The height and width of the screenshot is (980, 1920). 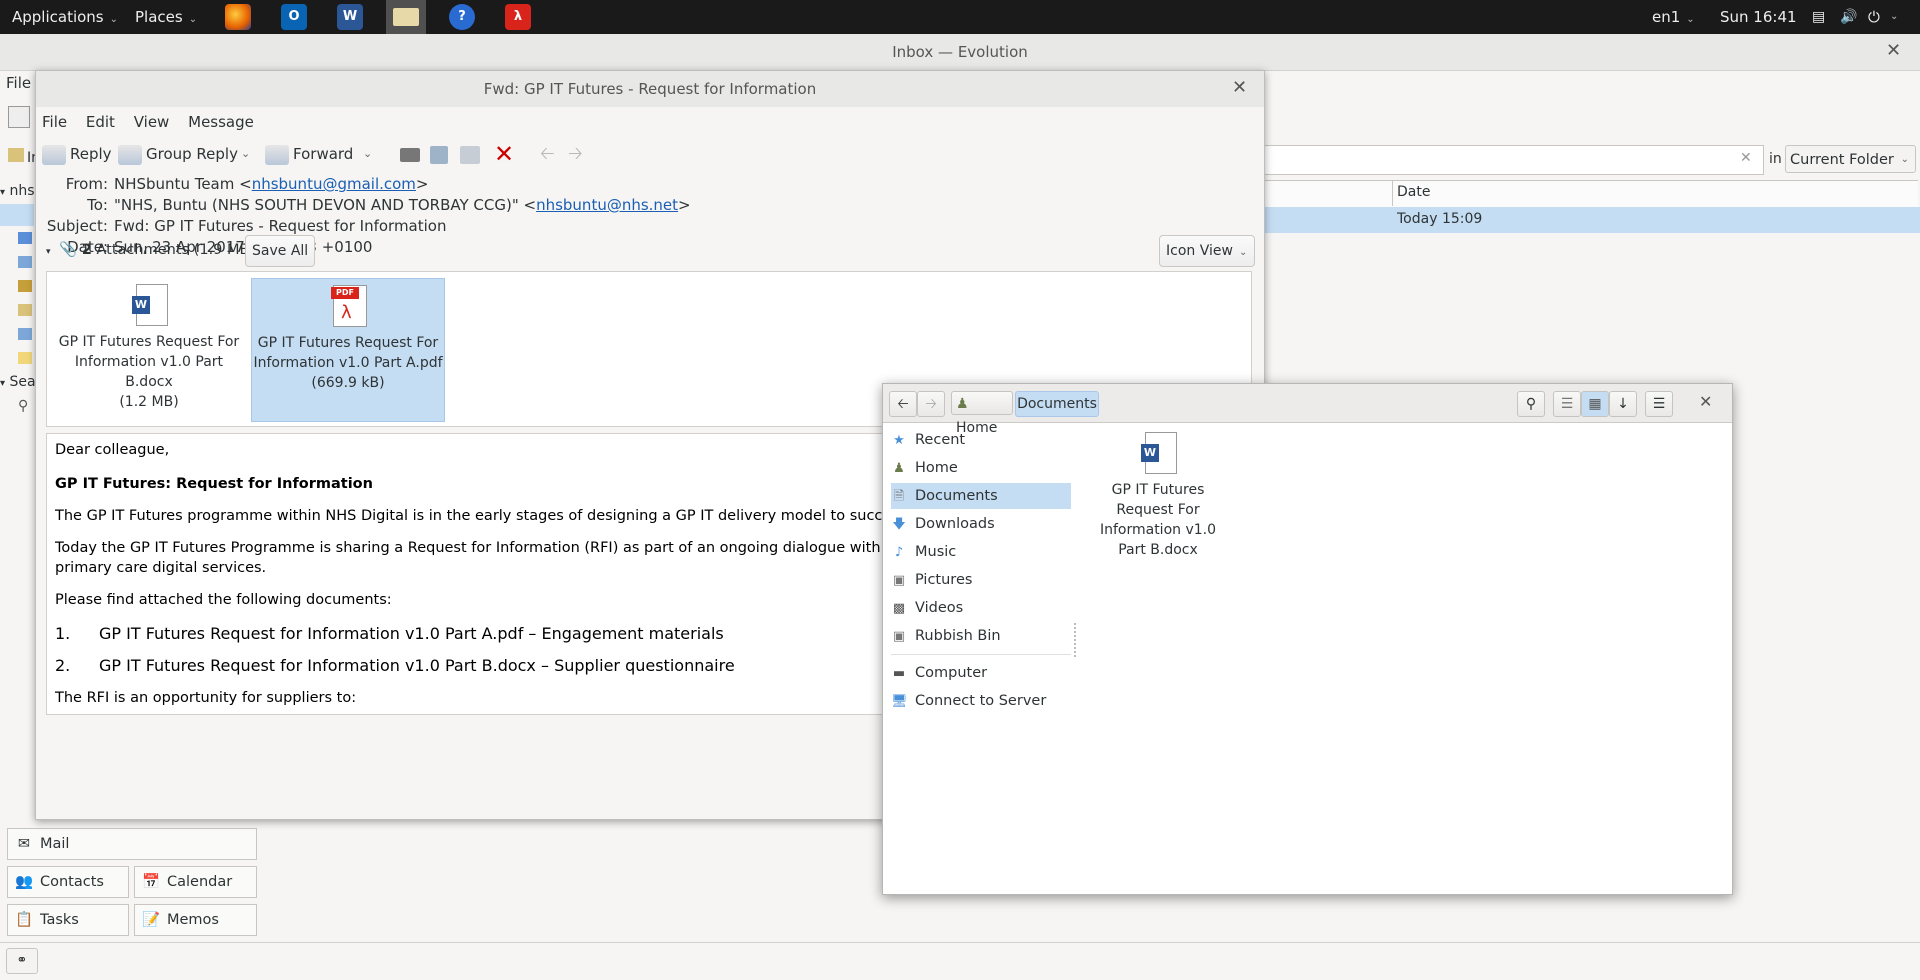 I want to click on delete-icon: ✕, so click(x=504, y=154).